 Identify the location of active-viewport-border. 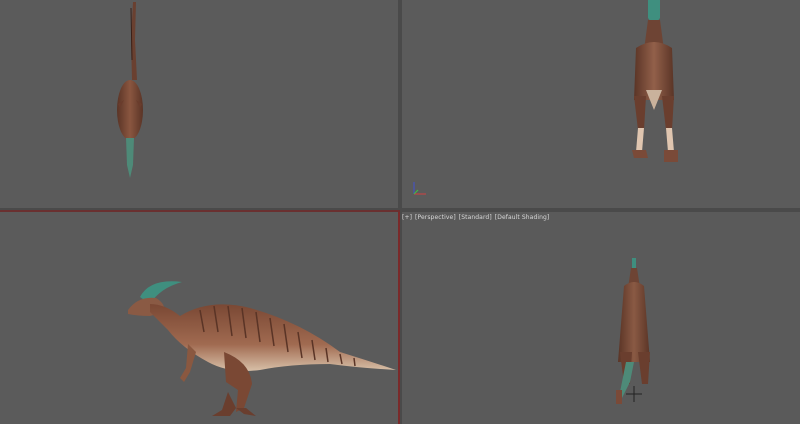
(399, 317).